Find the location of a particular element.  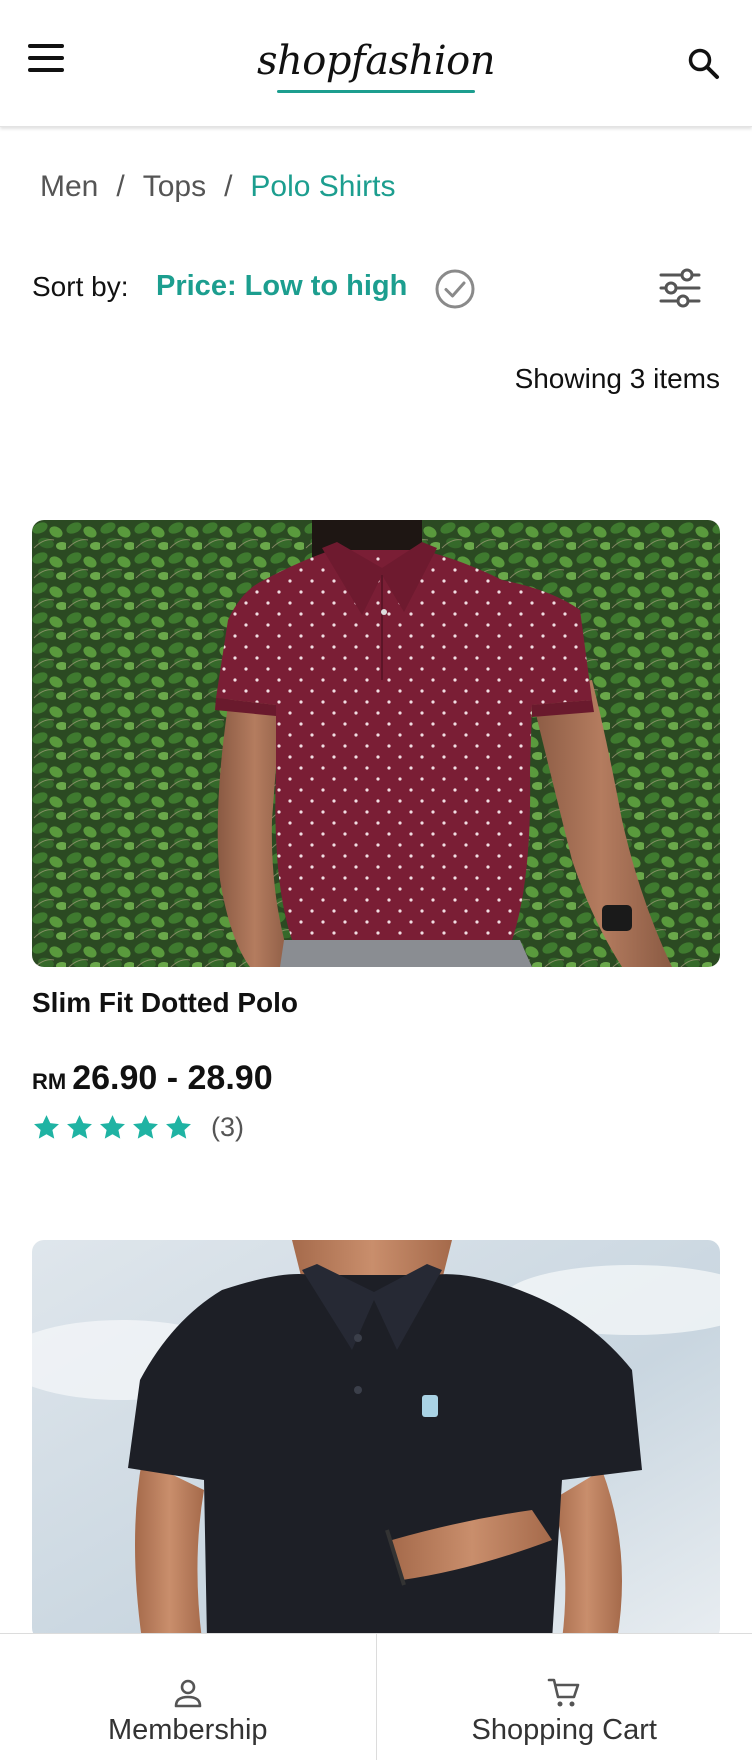

logo-underline is located at coordinates (376, 91).